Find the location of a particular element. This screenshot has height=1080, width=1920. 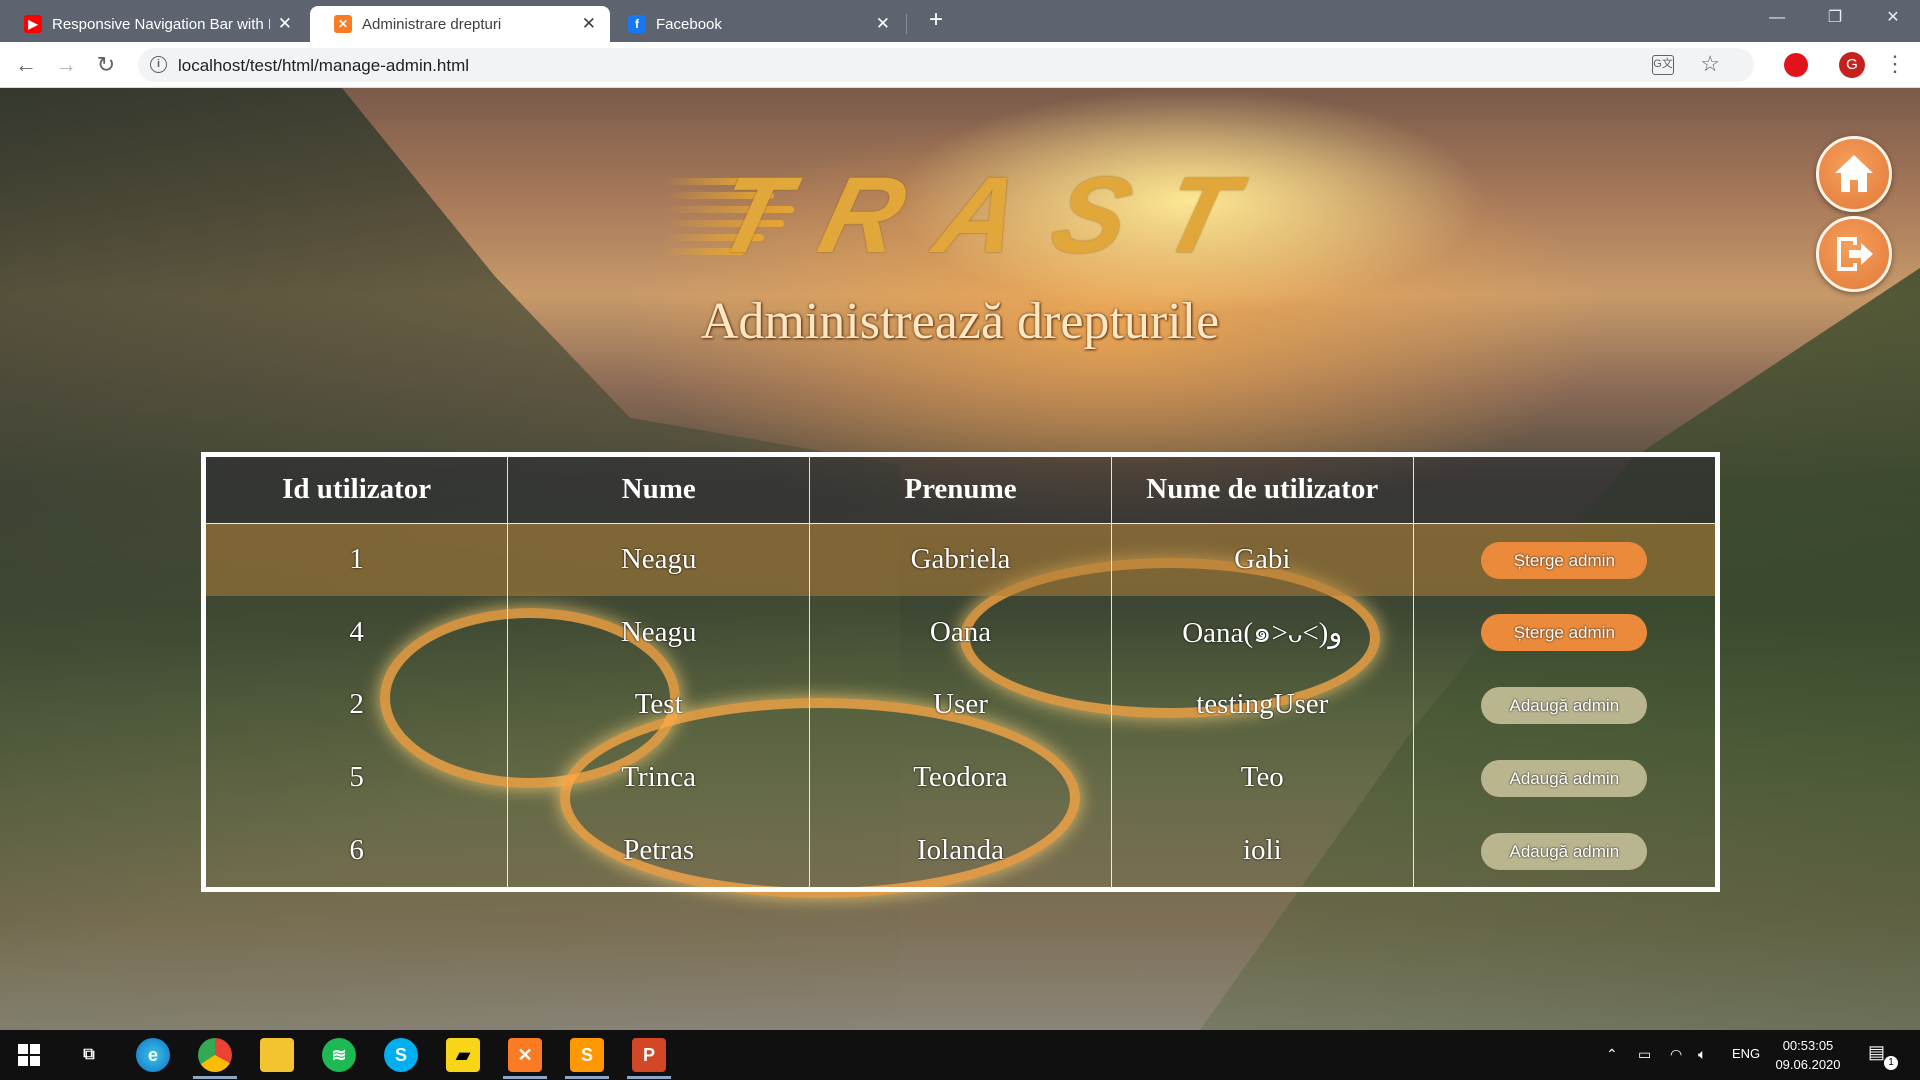

column-header is located at coordinates (1563, 490).